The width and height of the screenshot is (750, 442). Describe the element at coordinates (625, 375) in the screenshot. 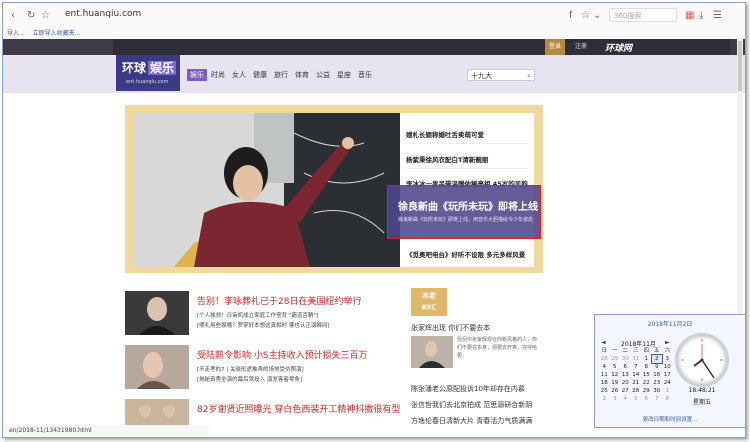

I see `calendar-day: 13` at that location.